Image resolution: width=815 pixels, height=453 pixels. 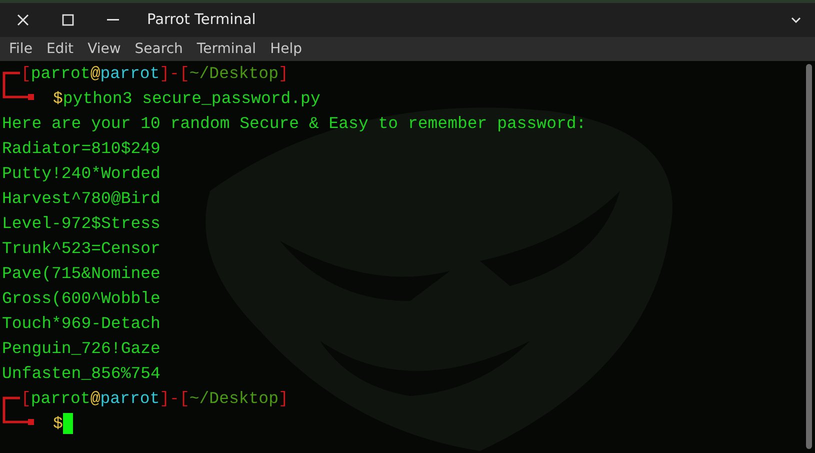 What do you see at coordinates (104, 49) in the screenshot?
I see `menu-item: View` at bounding box center [104, 49].